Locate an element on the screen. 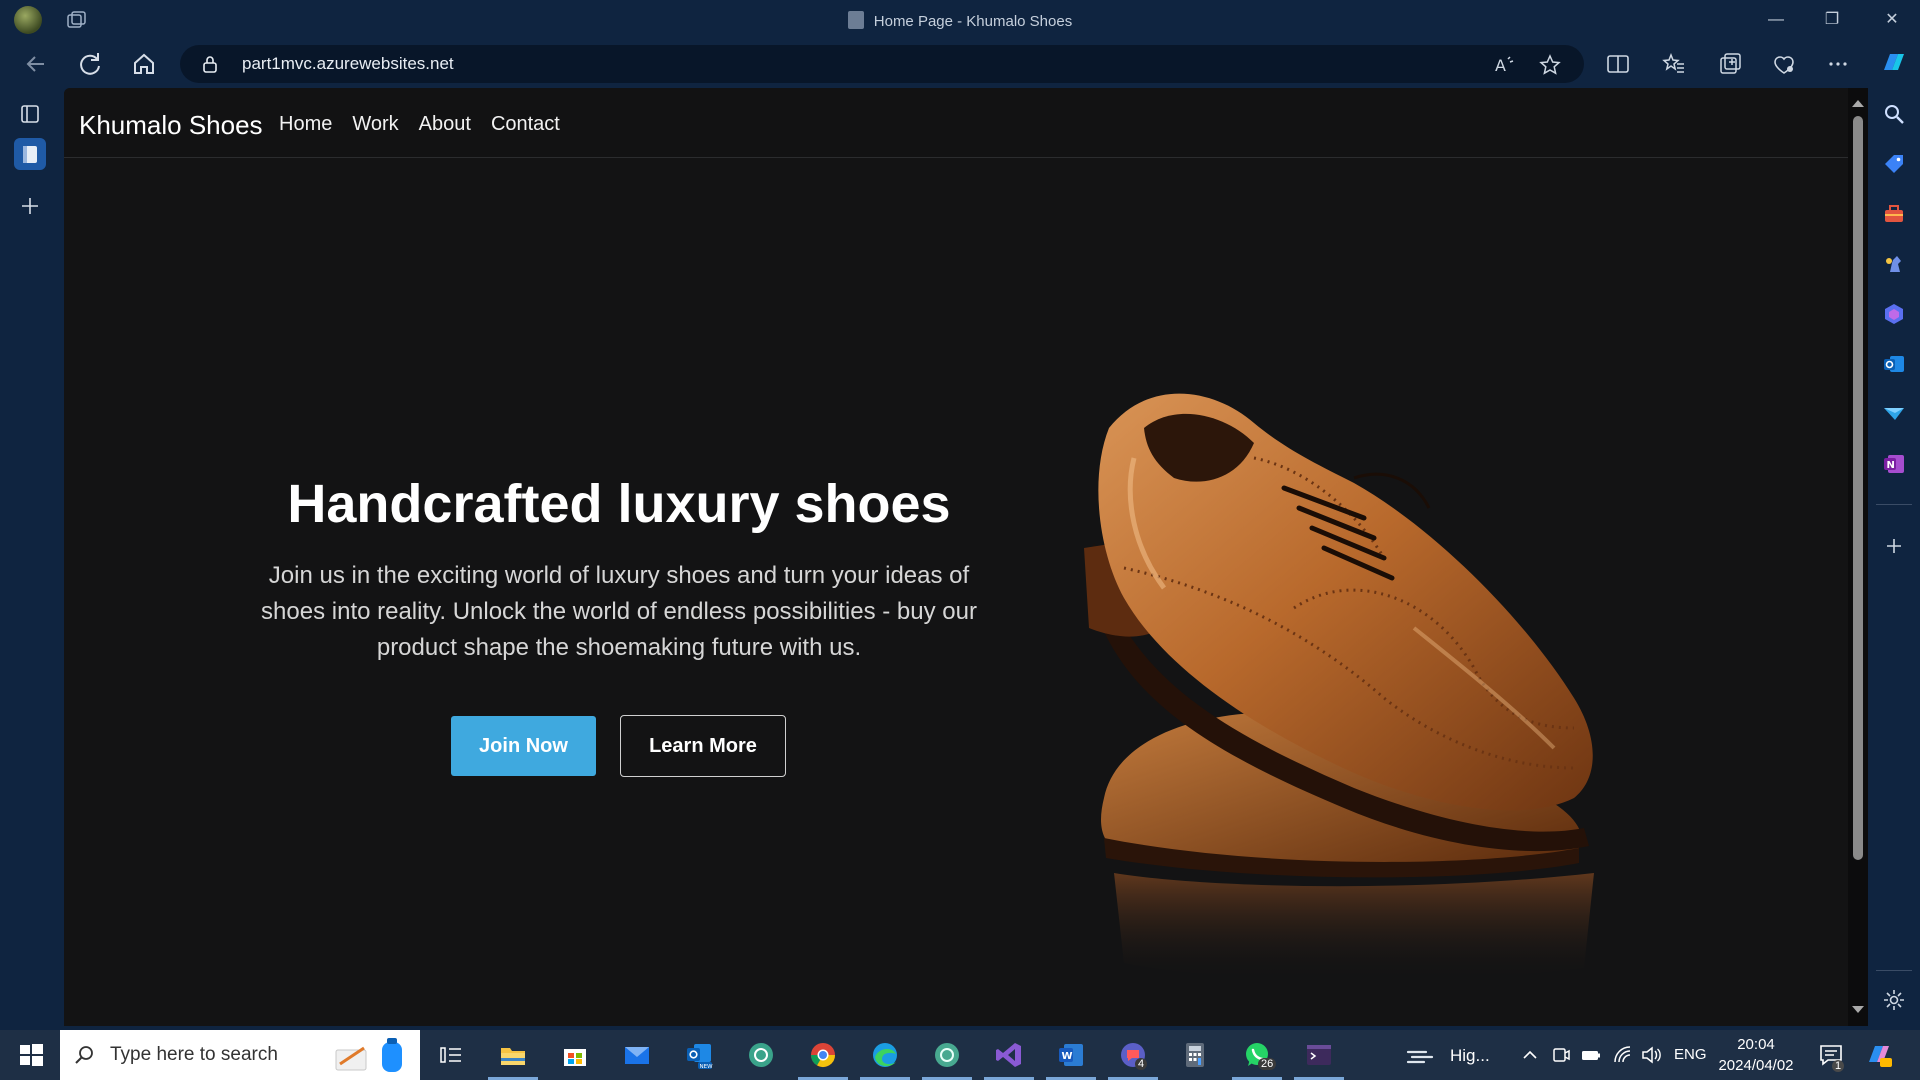 This screenshot has width=1920, height=1080. file-explorer-icon is located at coordinates (513, 1055).